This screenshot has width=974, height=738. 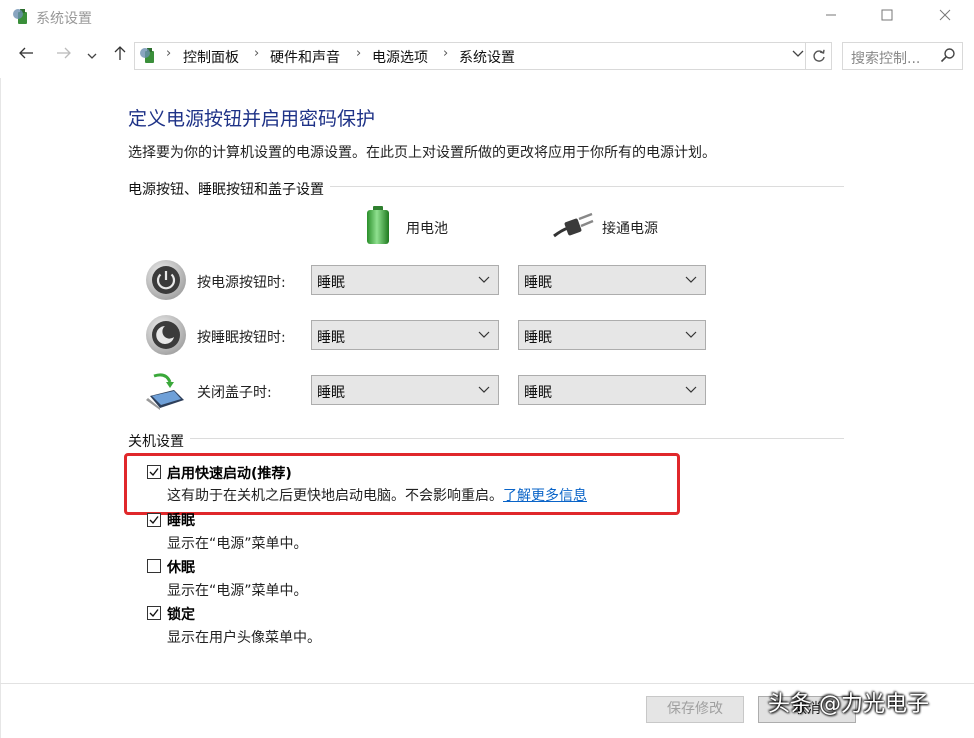 I want to click on close-icon, so click(x=945, y=15).